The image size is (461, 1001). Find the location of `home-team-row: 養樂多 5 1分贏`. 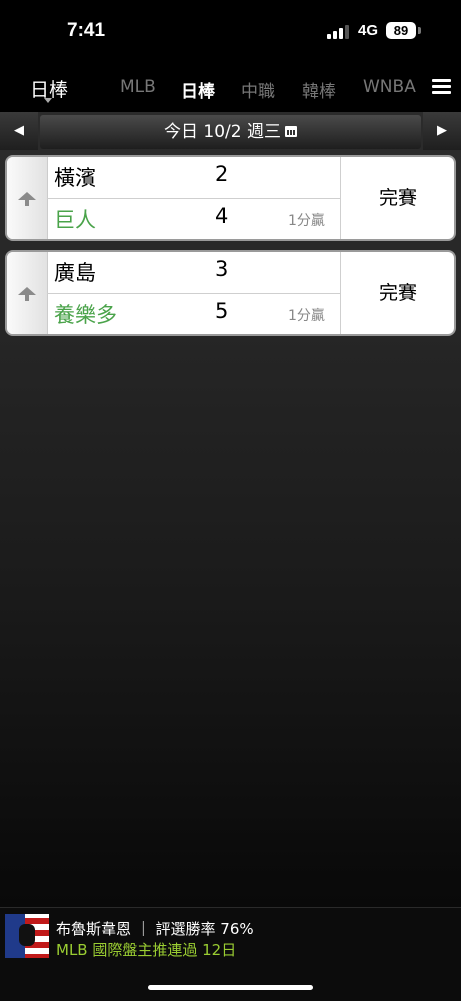

home-team-row: 養樂多 5 1分贏 is located at coordinates (193, 313).